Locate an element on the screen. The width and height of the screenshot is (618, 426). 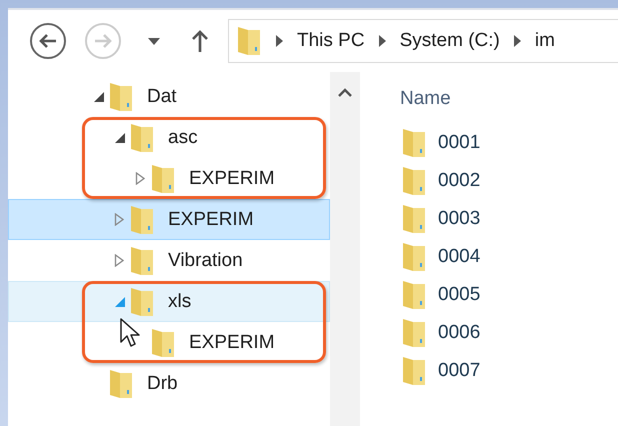
chevron-up-icon is located at coordinates (345, 92).